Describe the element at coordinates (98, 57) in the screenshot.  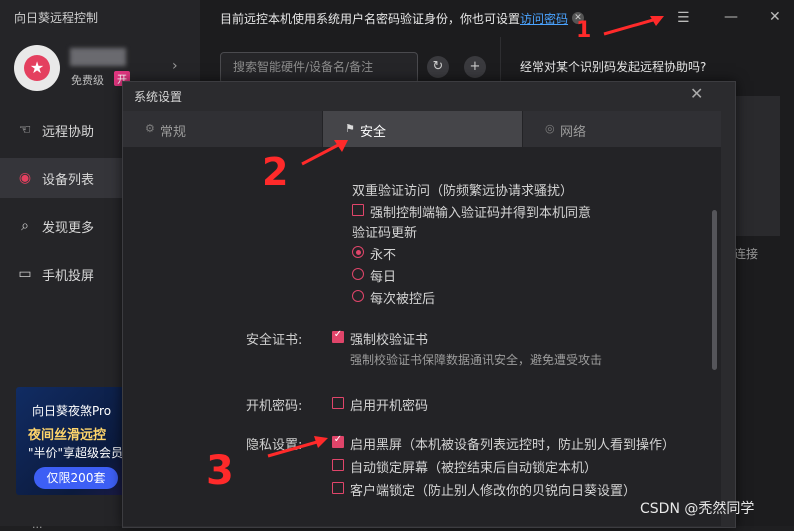
I see `username-blurred` at that location.